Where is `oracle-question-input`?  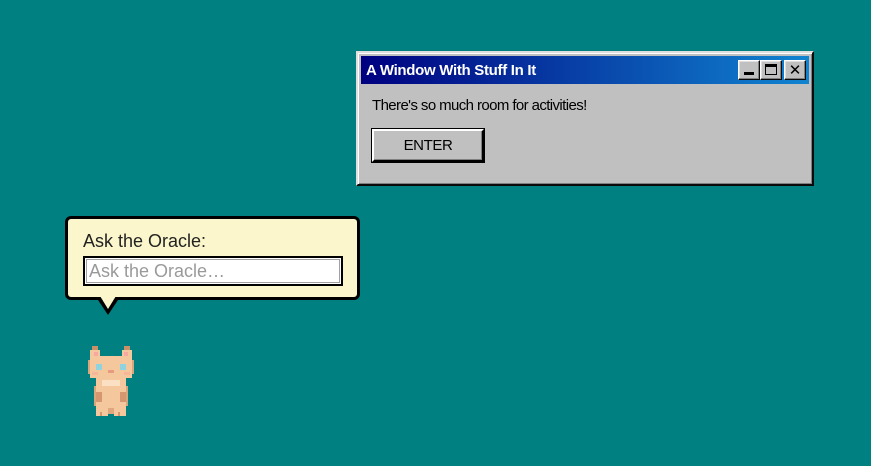
oracle-question-input is located at coordinates (213, 271).